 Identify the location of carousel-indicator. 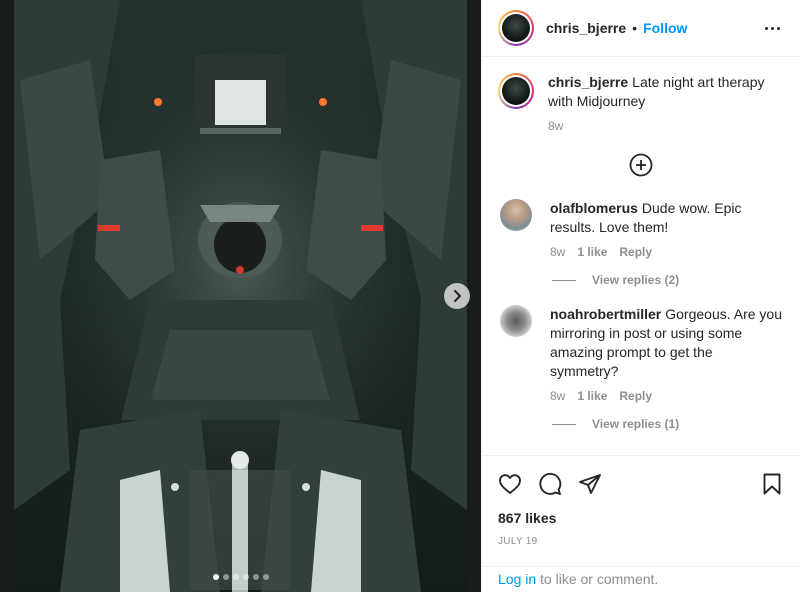
(240, 577).